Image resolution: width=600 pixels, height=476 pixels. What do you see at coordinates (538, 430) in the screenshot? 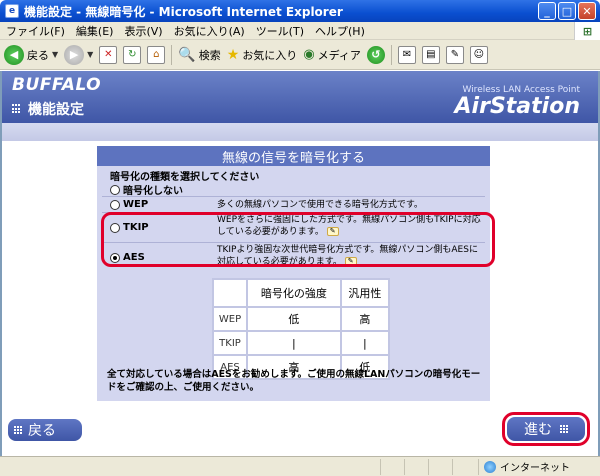
I see `next-button-label: 進む` at bounding box center [538, 430].